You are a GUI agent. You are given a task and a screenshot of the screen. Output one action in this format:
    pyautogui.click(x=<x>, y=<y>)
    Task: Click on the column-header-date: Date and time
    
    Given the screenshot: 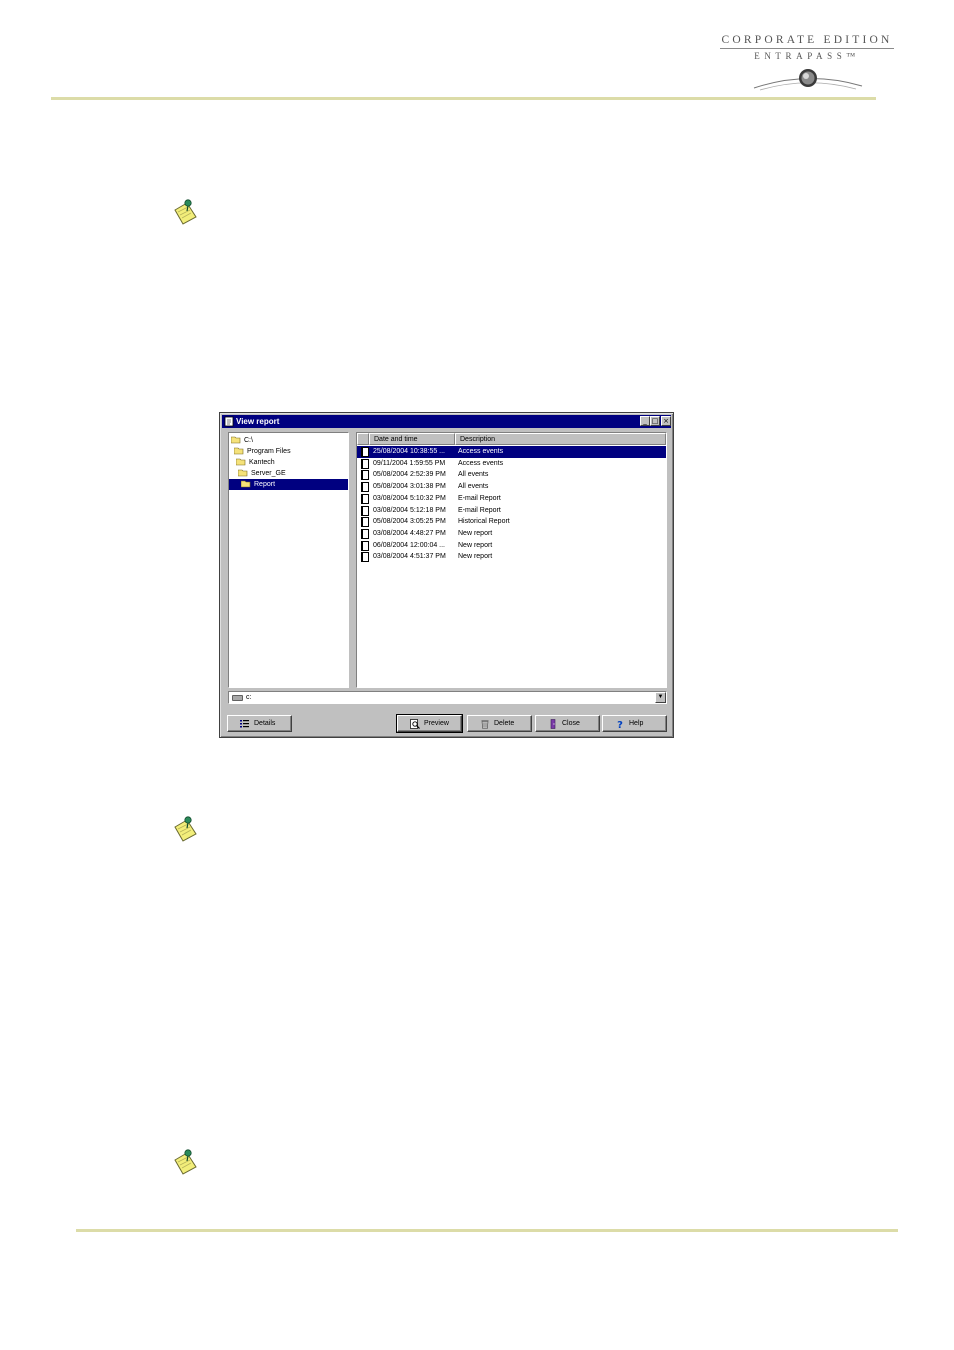 What is the action you would take?
    pyautogui.click(x=412, y=439)
    